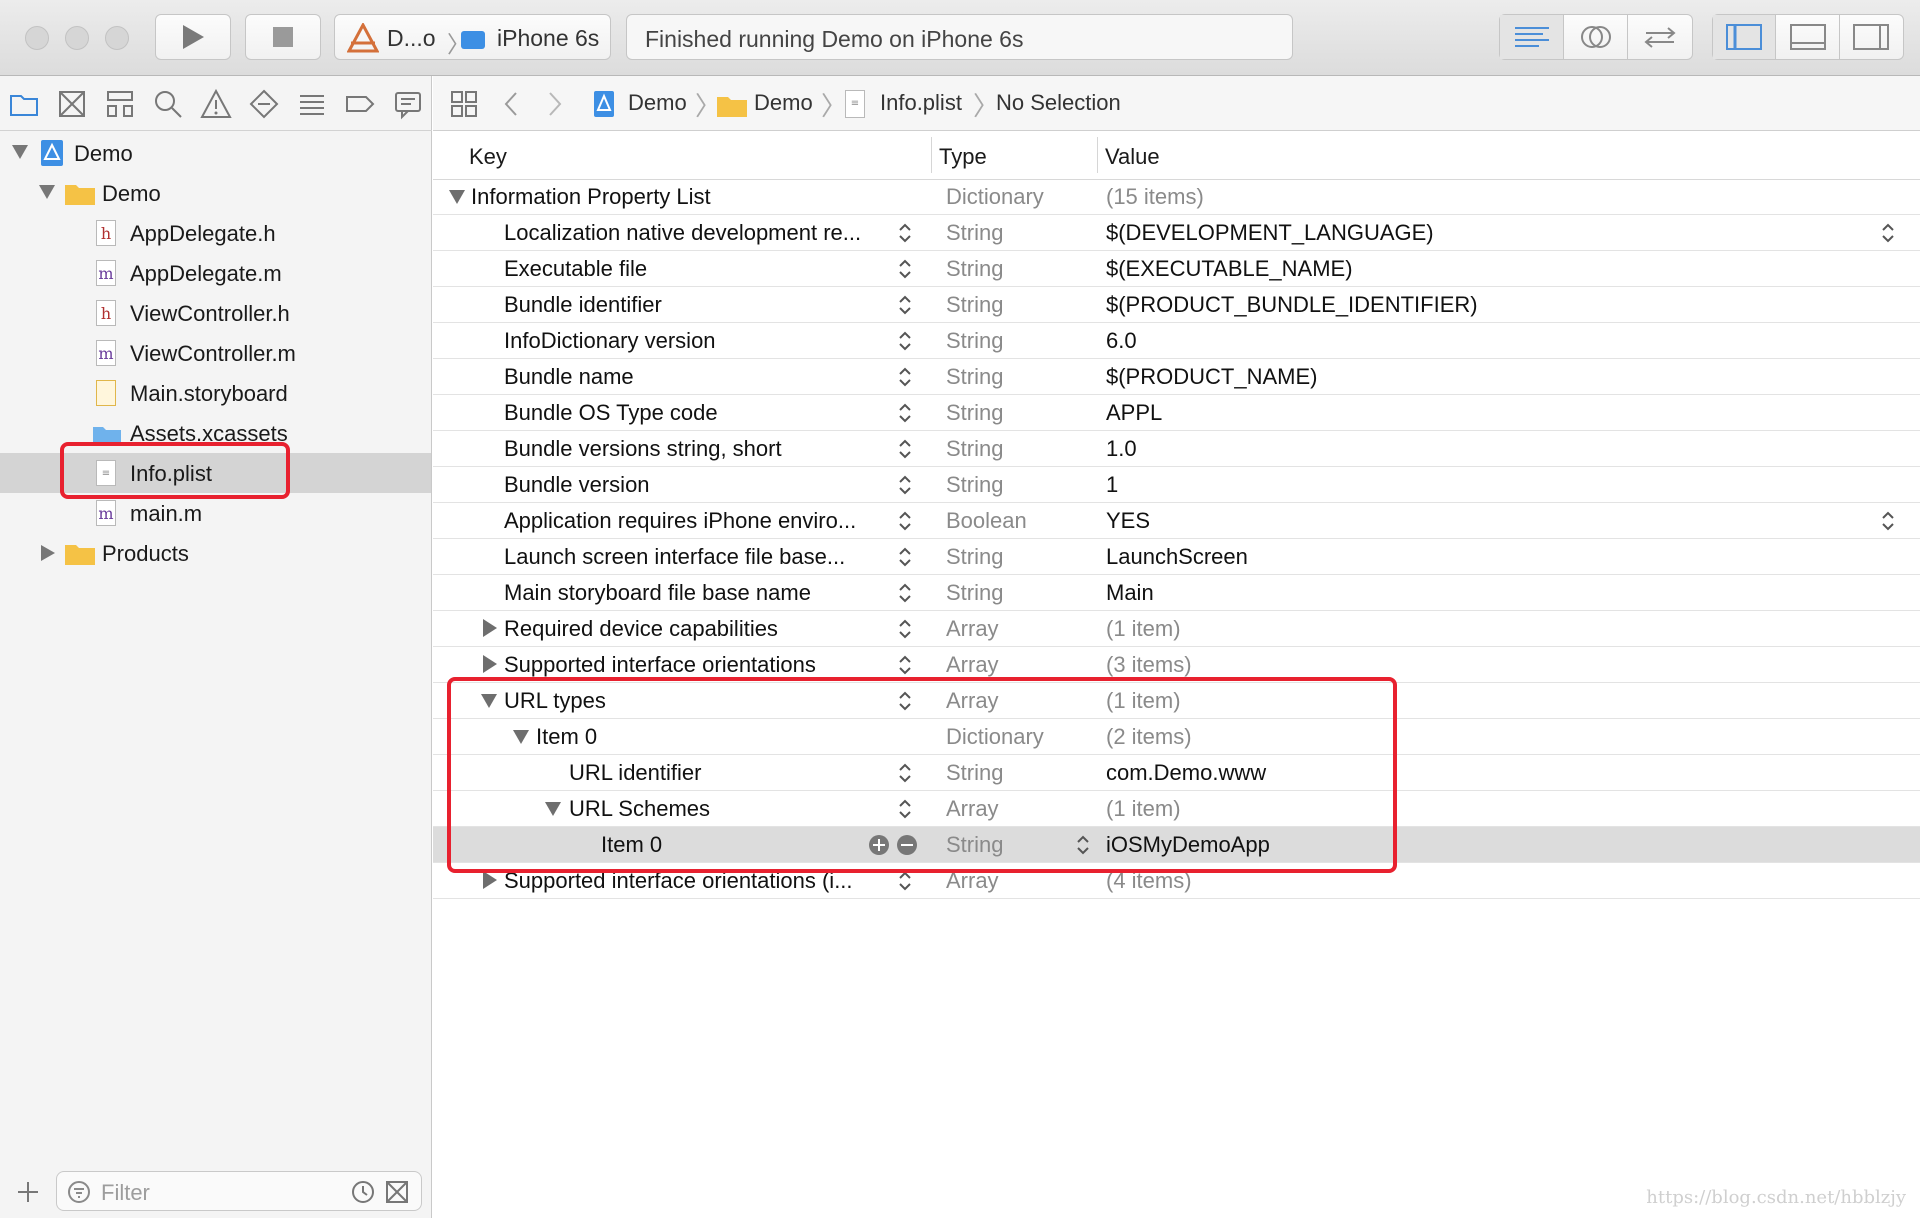 This screenshot has width=1920, height=1218. What do you see at coordinates (360, 104) in the screenshot?
I see `breakpoint-icon` at bounding box center [360, 104].